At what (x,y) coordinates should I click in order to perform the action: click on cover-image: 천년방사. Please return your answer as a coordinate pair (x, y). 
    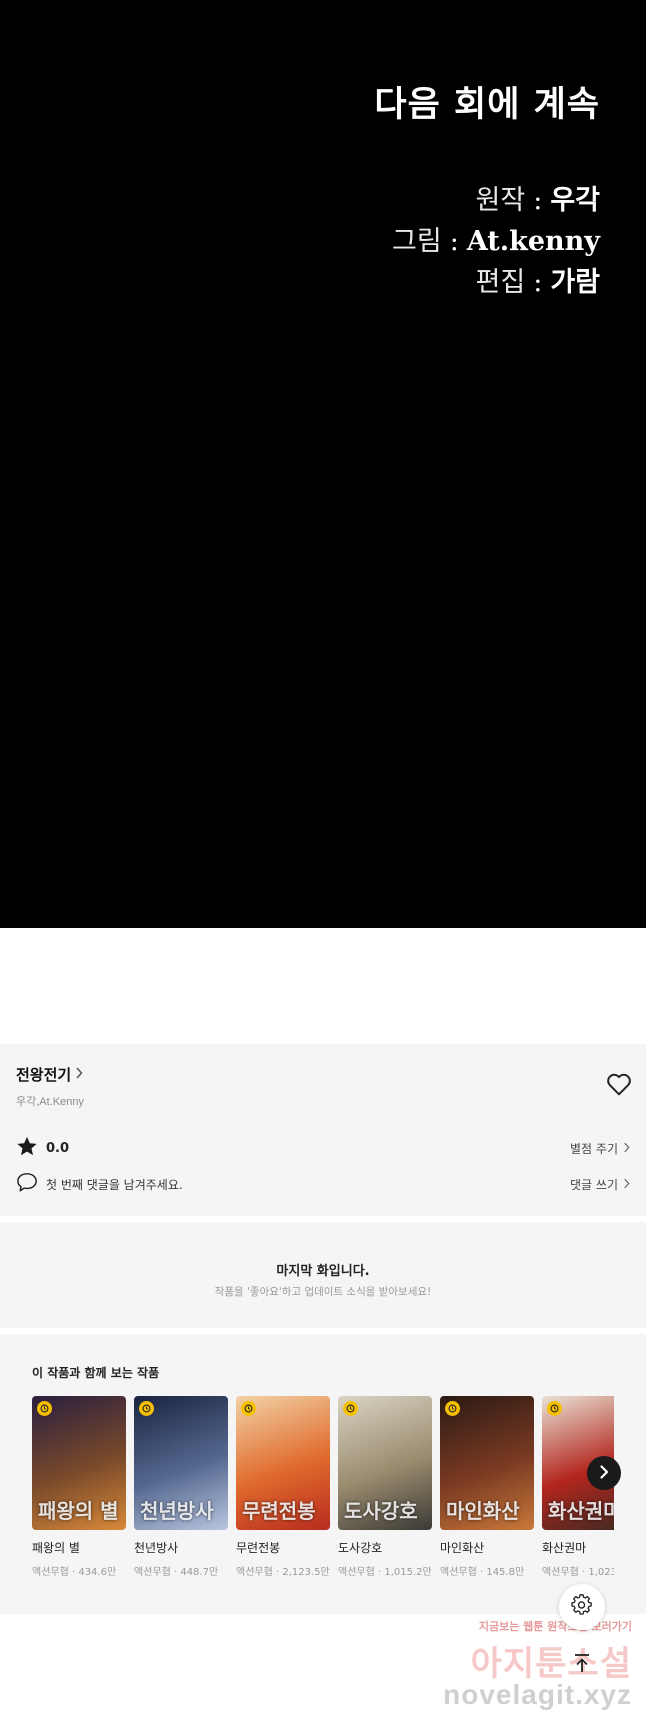
    Looking at the image, I should click on (181, 1463).